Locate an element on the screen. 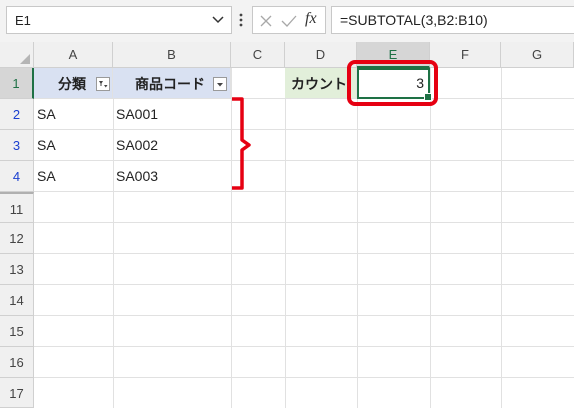  cell-b1-text: 商品コード is located at coordinates (170, 84).